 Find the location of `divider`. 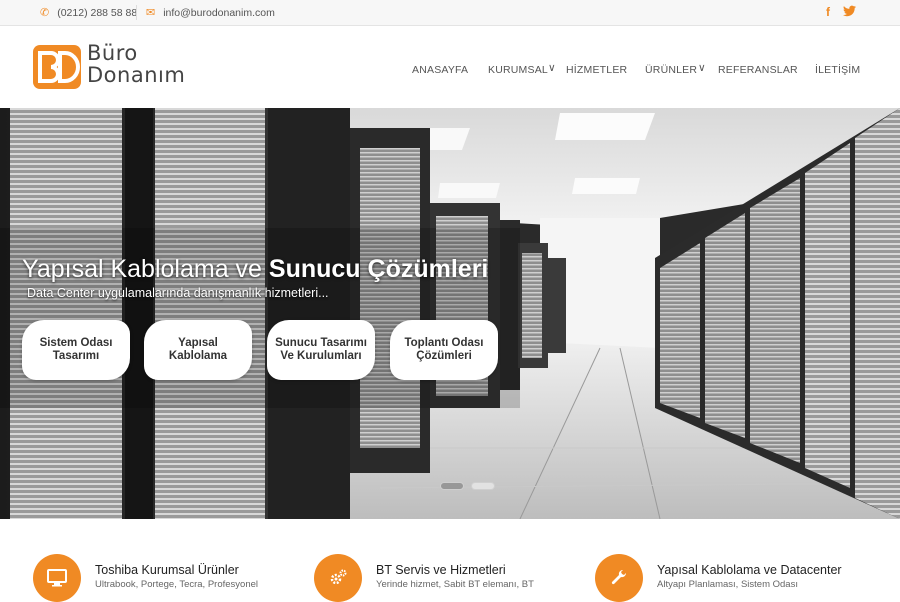

divider is located at coordinates (136, 12).